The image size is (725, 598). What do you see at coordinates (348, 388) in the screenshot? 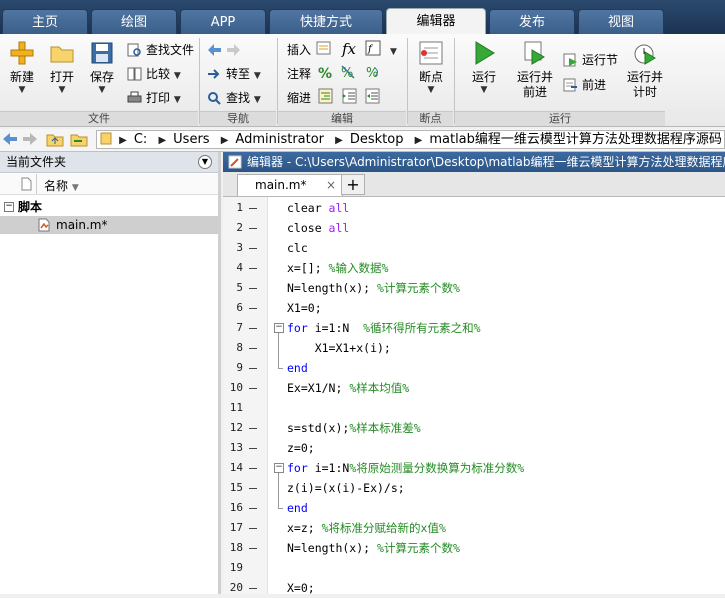
I see `code-line: Ex=X1/N; %样本均值%` at bounding box center [348, 388].